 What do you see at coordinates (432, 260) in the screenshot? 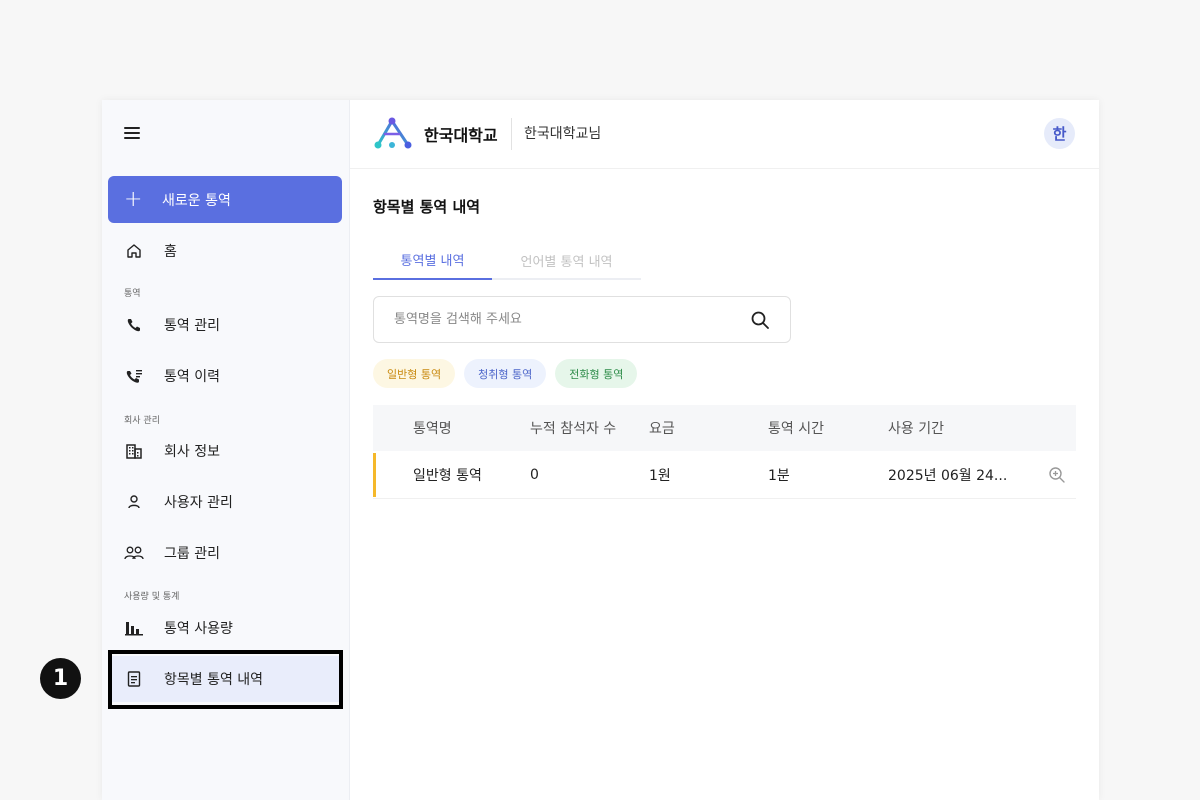
I see `tab-by-interpretation: 통역별 내역` at bounding box center [432, 260].